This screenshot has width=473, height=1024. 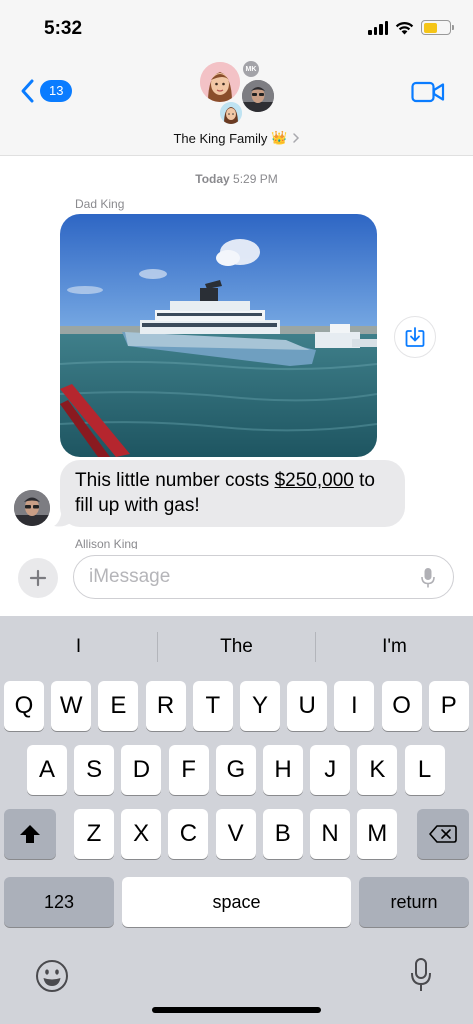 What do you see at coordinates (330, 834) in the screenshot?
I see `key-n: N` at bounding box center [330, 834].